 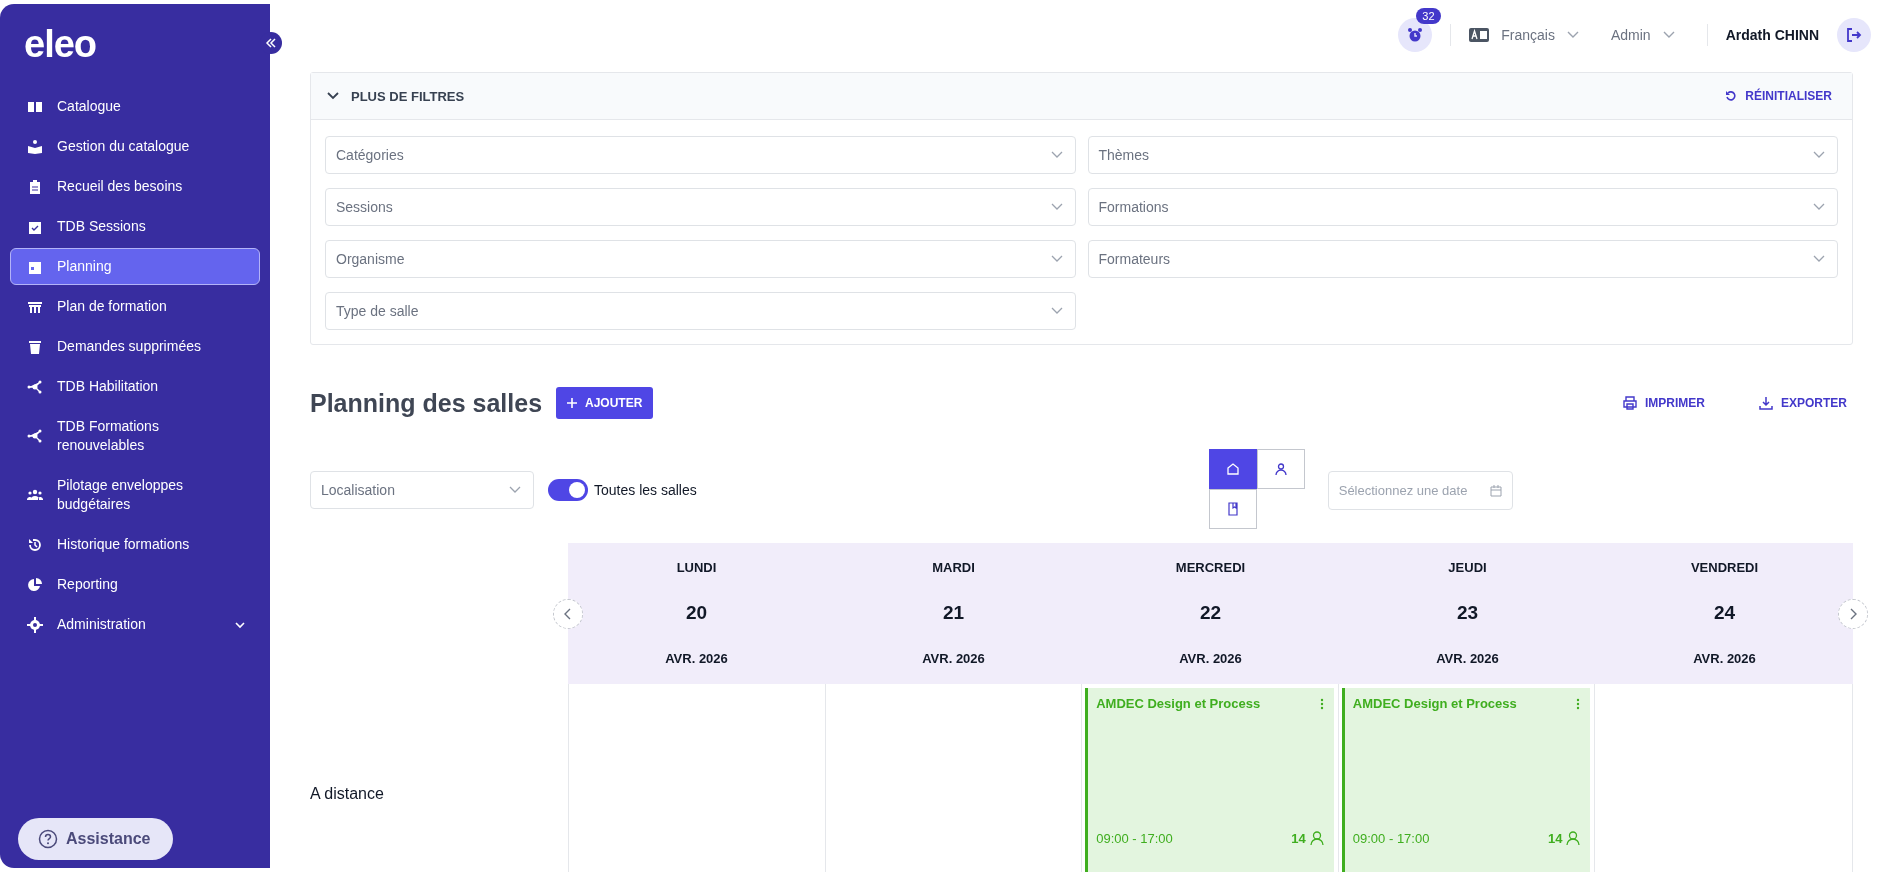 What do you see at coordinates (135, 186) in the screenshot?
I see `sidebar-item: Recueil des besoins` at bounding box center [135, 186].